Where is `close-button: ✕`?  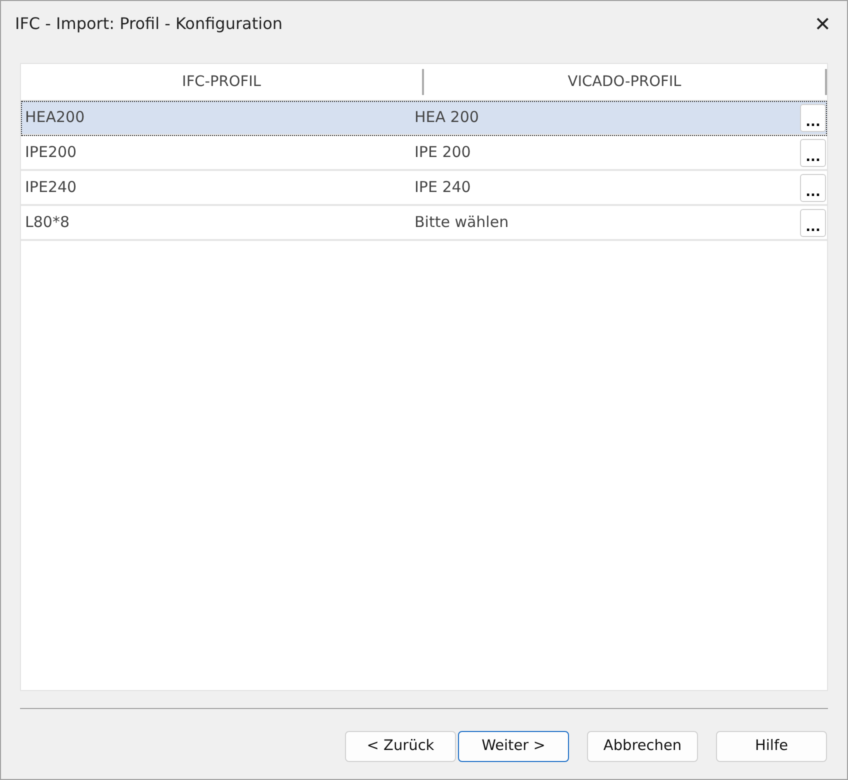 close-button: ✕ is located at coordinates (822, 24).